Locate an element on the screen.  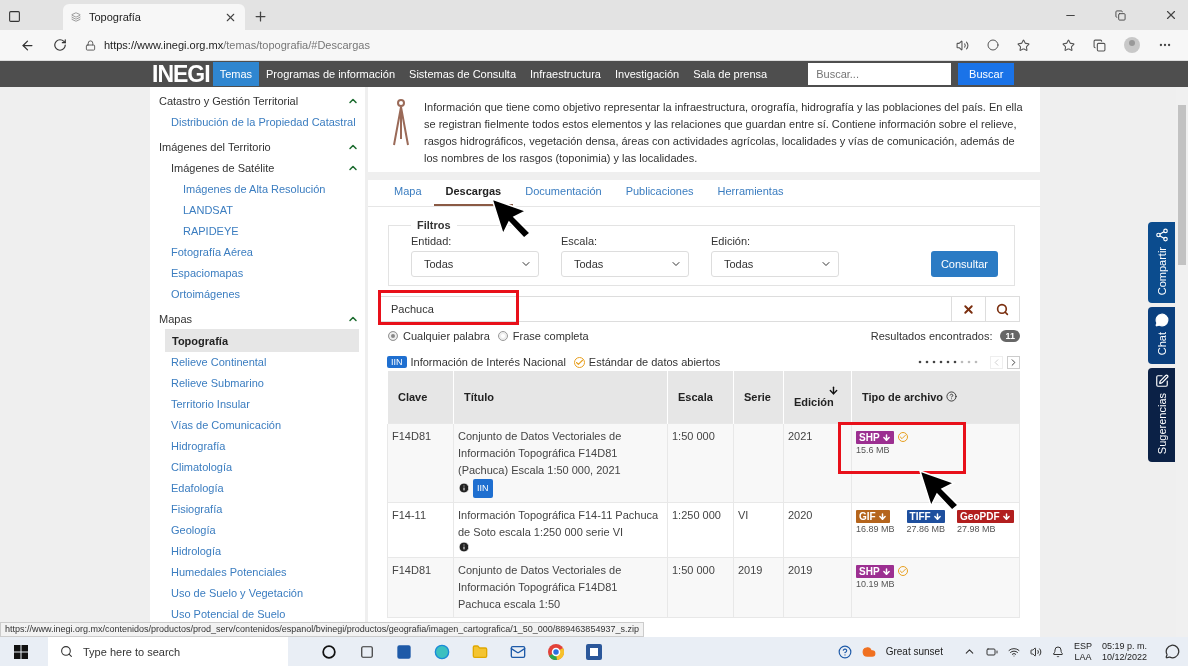
close-icon is located at coordinates (1171, 15).